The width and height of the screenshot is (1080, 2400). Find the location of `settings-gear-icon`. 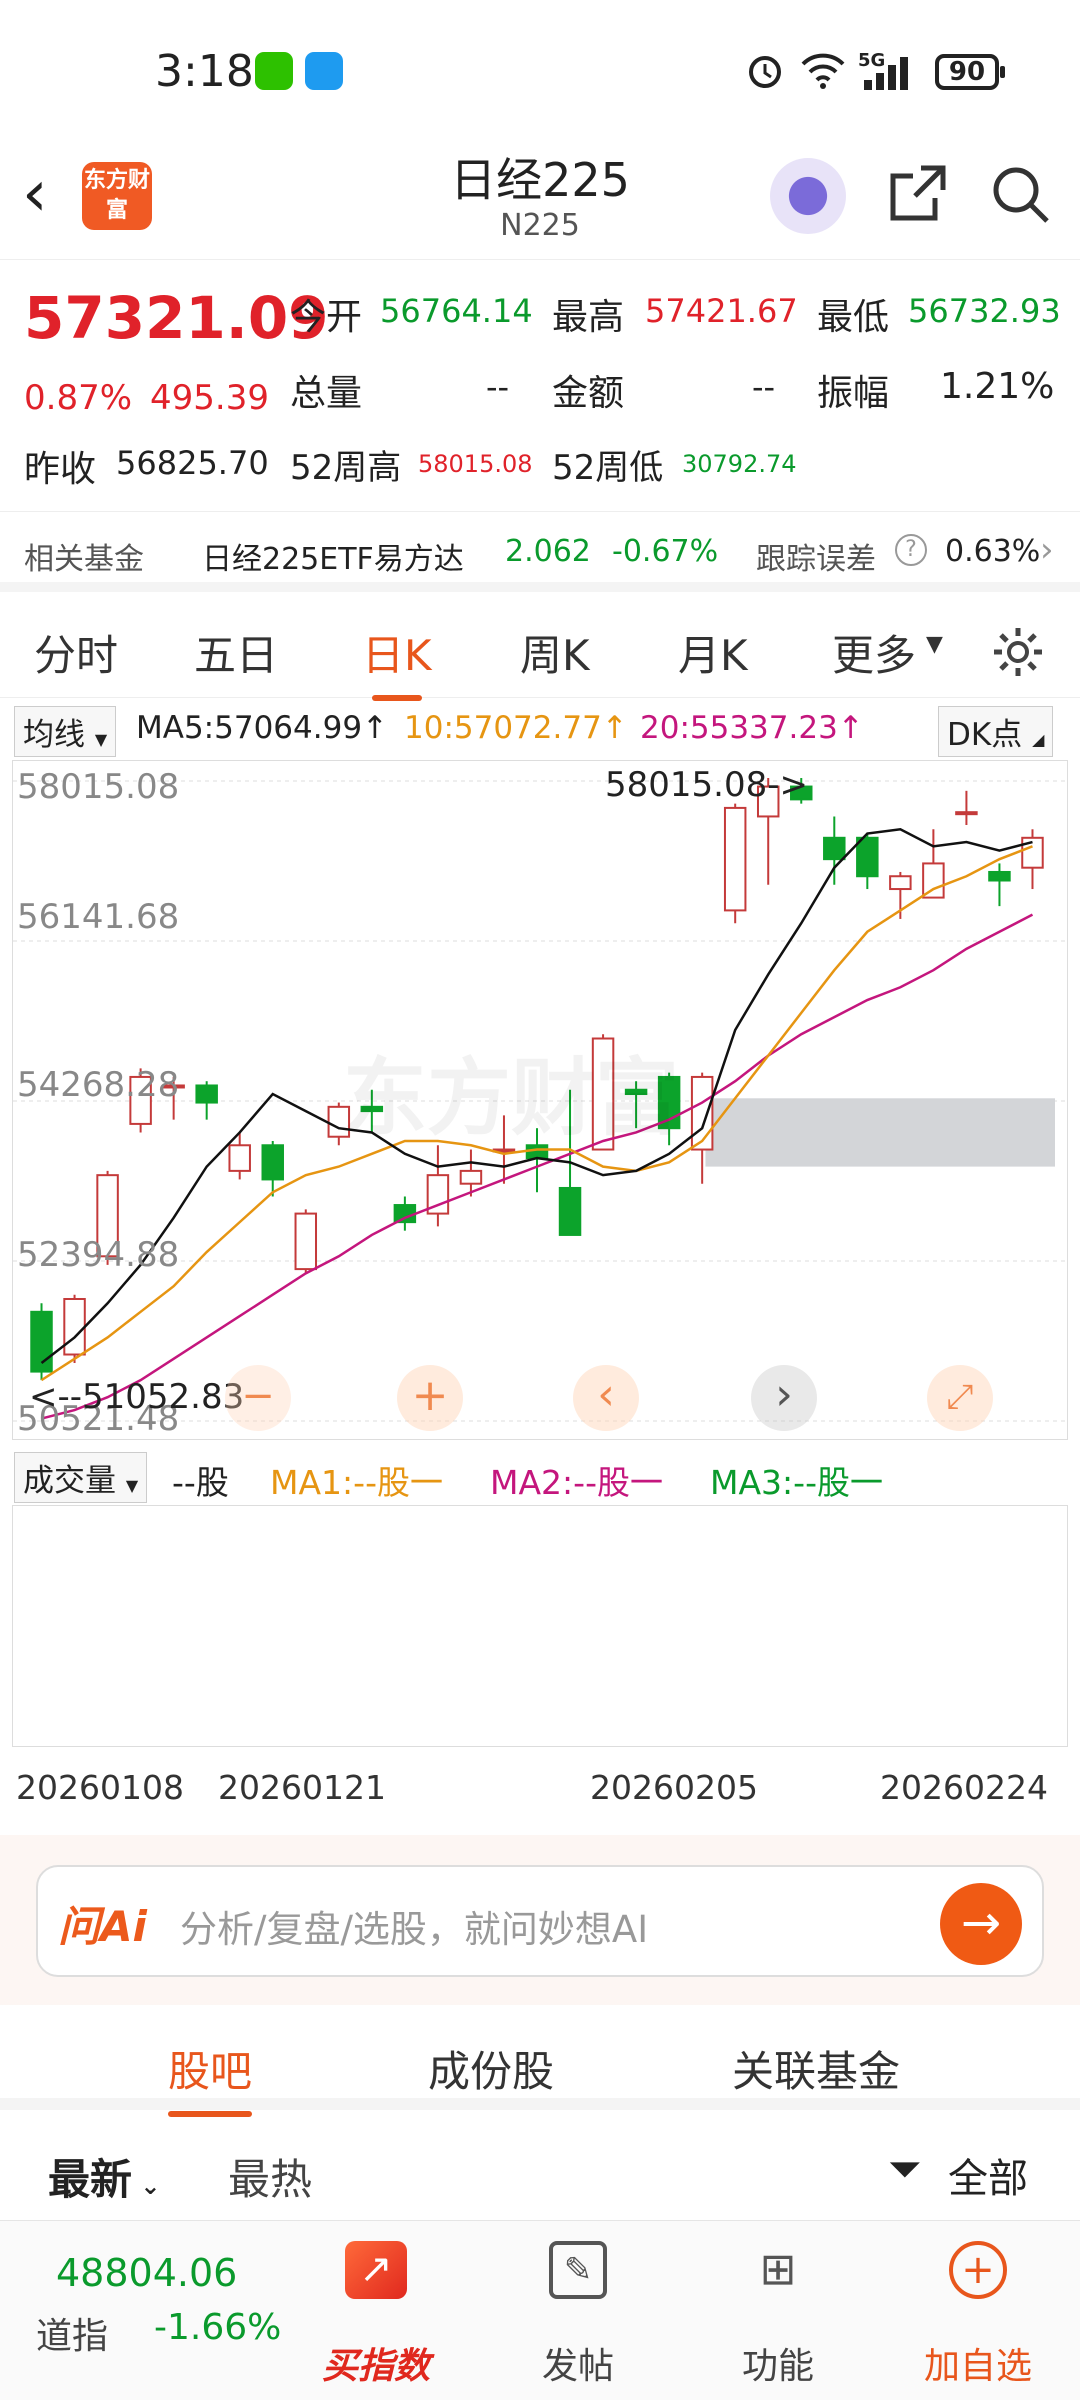

settings-gear-icon is located at coordinates (1018, 652).